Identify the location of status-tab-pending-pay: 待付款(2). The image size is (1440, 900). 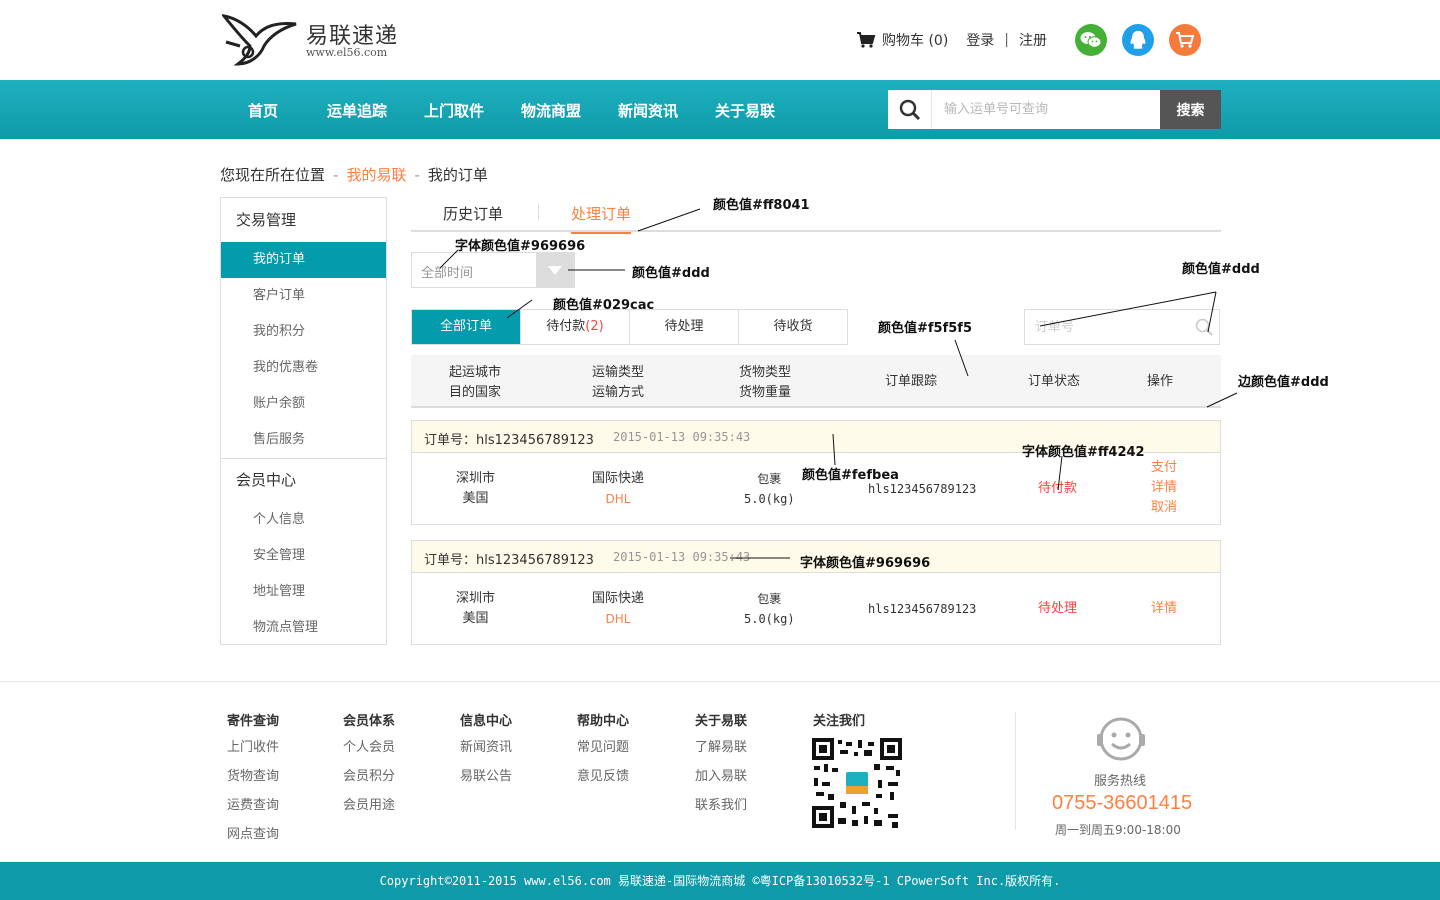
(574, 327).